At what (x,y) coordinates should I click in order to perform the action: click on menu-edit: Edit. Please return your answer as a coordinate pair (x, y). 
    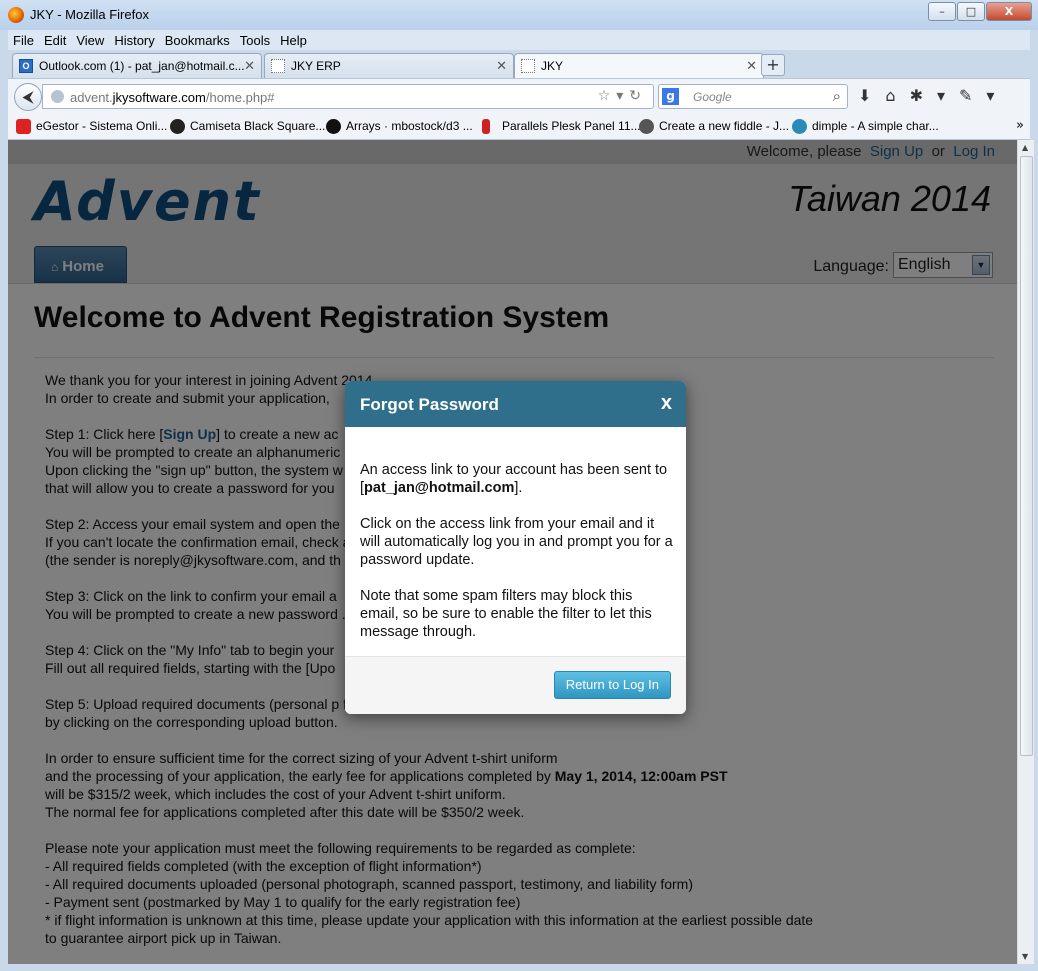
    Looking at the image, I should click on (55, 40).